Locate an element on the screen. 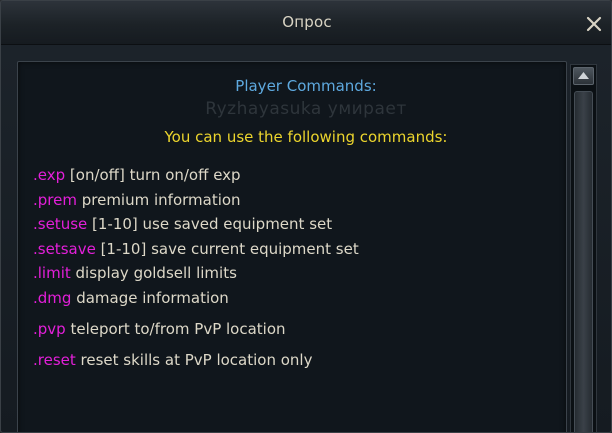 The width and height of the screenshot is (612, 433). command-name: .pvp is located at coordinates (49, 329).